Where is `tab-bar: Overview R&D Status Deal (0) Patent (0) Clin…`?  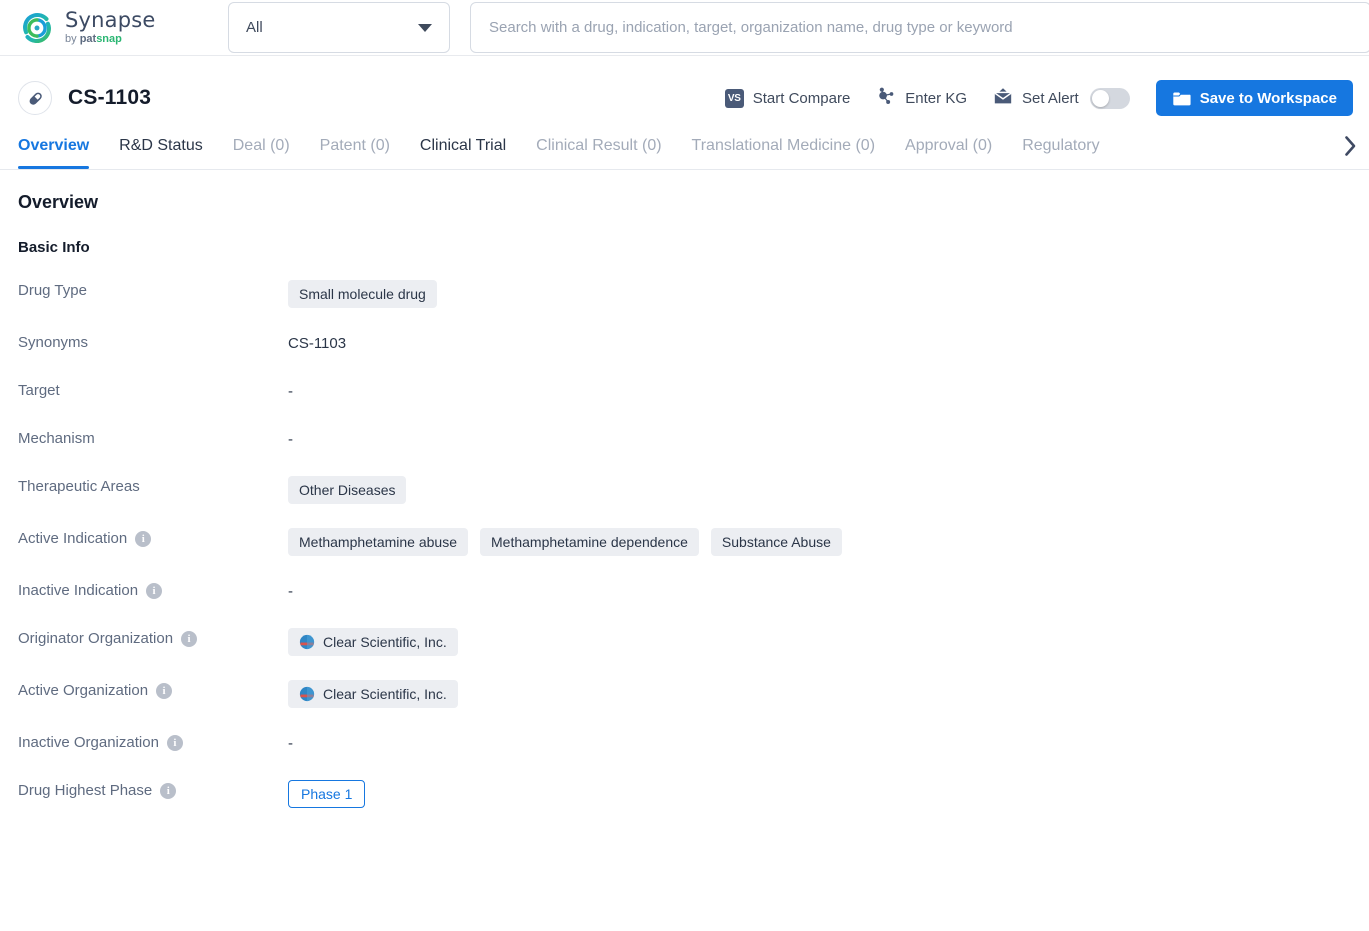
tab-bar: Overview R&D Status Deal (0) Patent (0) Clin… is located at coordinates (684, 147).